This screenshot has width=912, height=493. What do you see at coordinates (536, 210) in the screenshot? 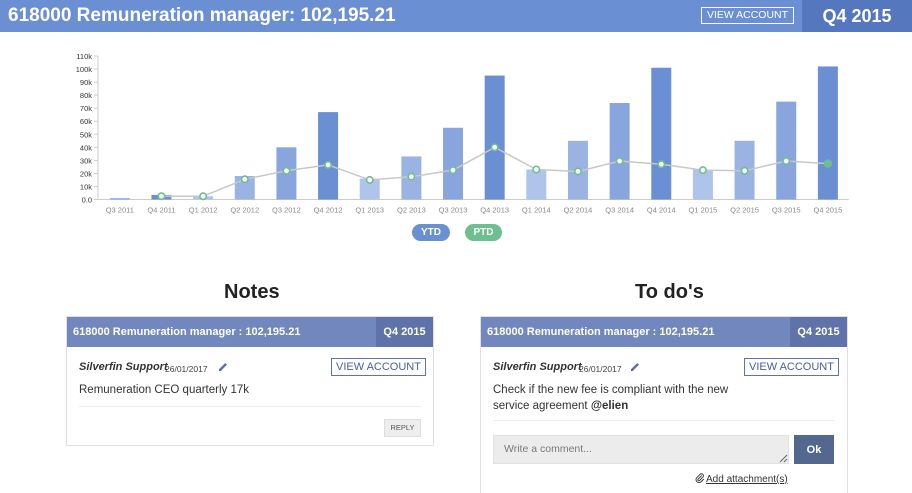
I see `x-tick-label: Q1 2014` at bounding box center [536, 210].